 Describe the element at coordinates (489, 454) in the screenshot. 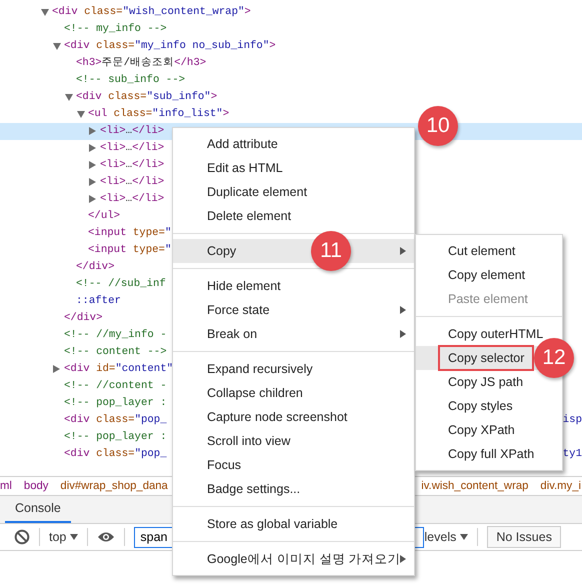

I see `menu-item: Copy full XPath` at that location.